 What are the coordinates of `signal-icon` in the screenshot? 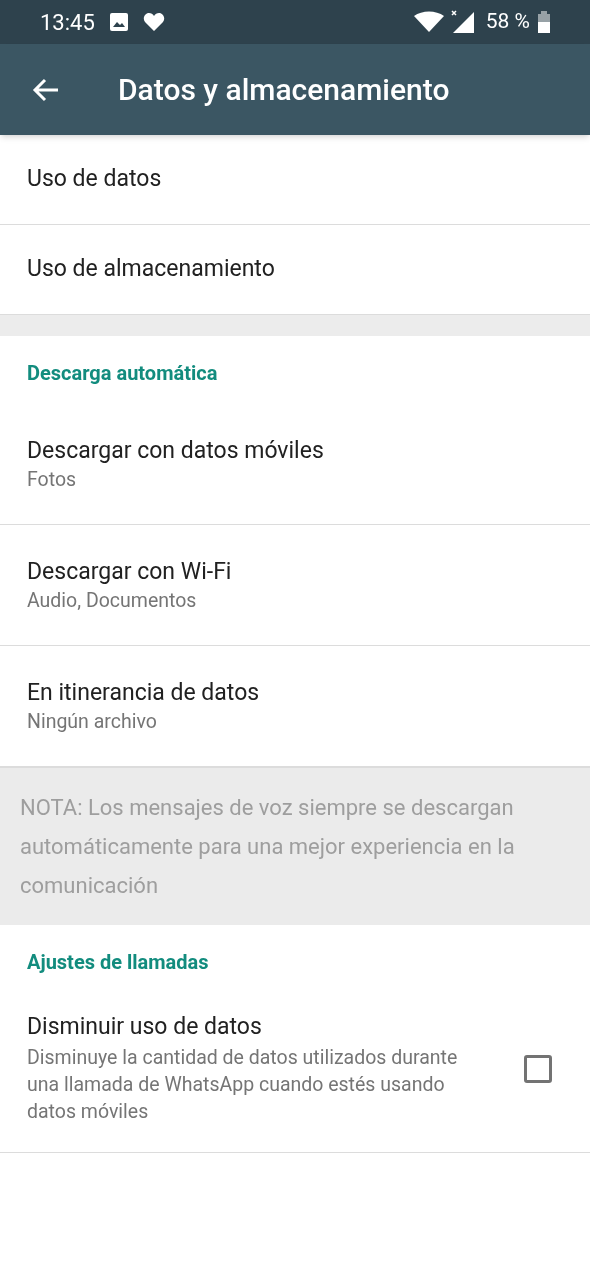 It's located at (462, 22).